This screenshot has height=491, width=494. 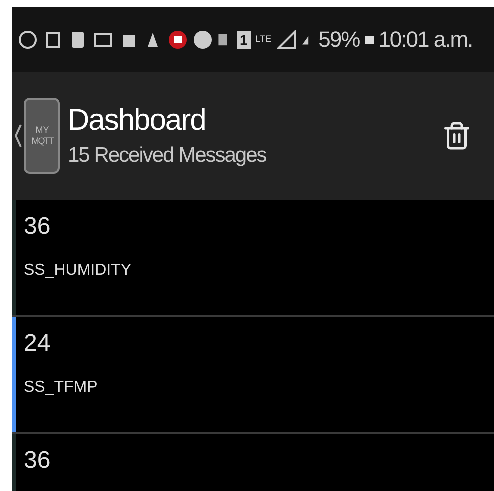 What do you see at coordinates (42, 130) in the screenshot?
I see `logo-text: MY` at bounding box center [42, 130].